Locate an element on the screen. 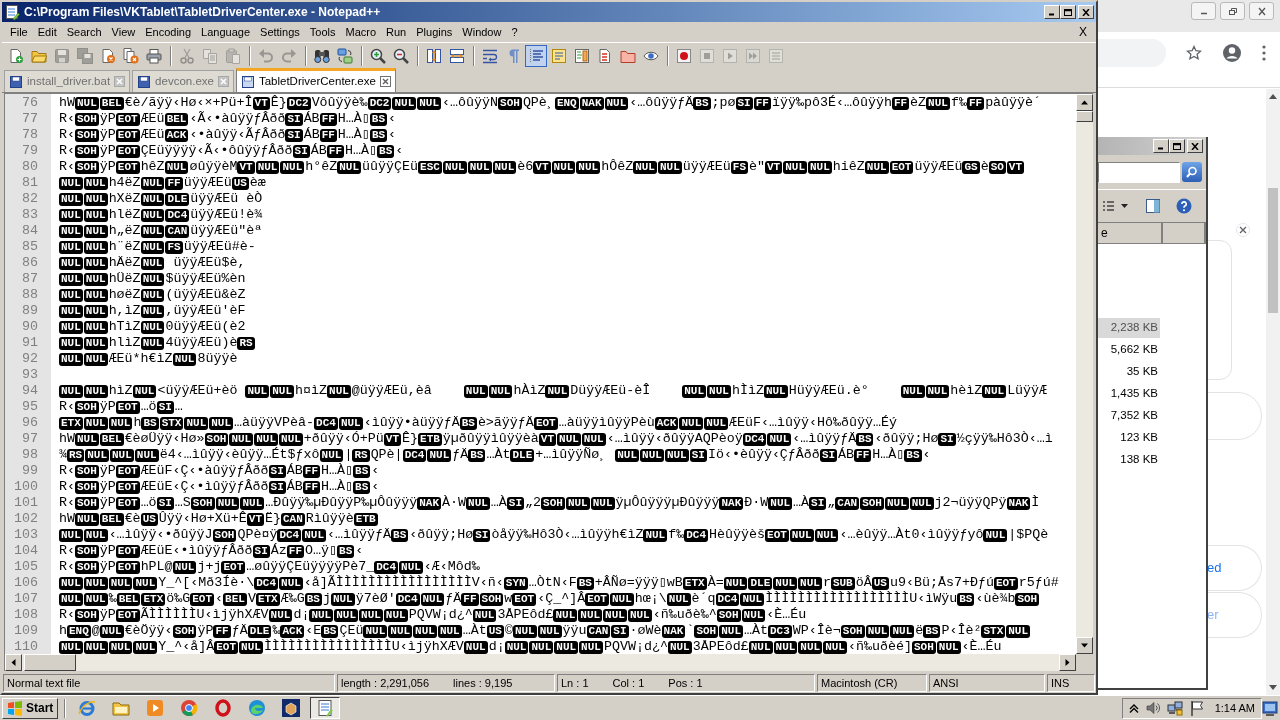 The height and width of the screenshot is (720, 1280). speaker-icon is located at coordinates (1152, 708).